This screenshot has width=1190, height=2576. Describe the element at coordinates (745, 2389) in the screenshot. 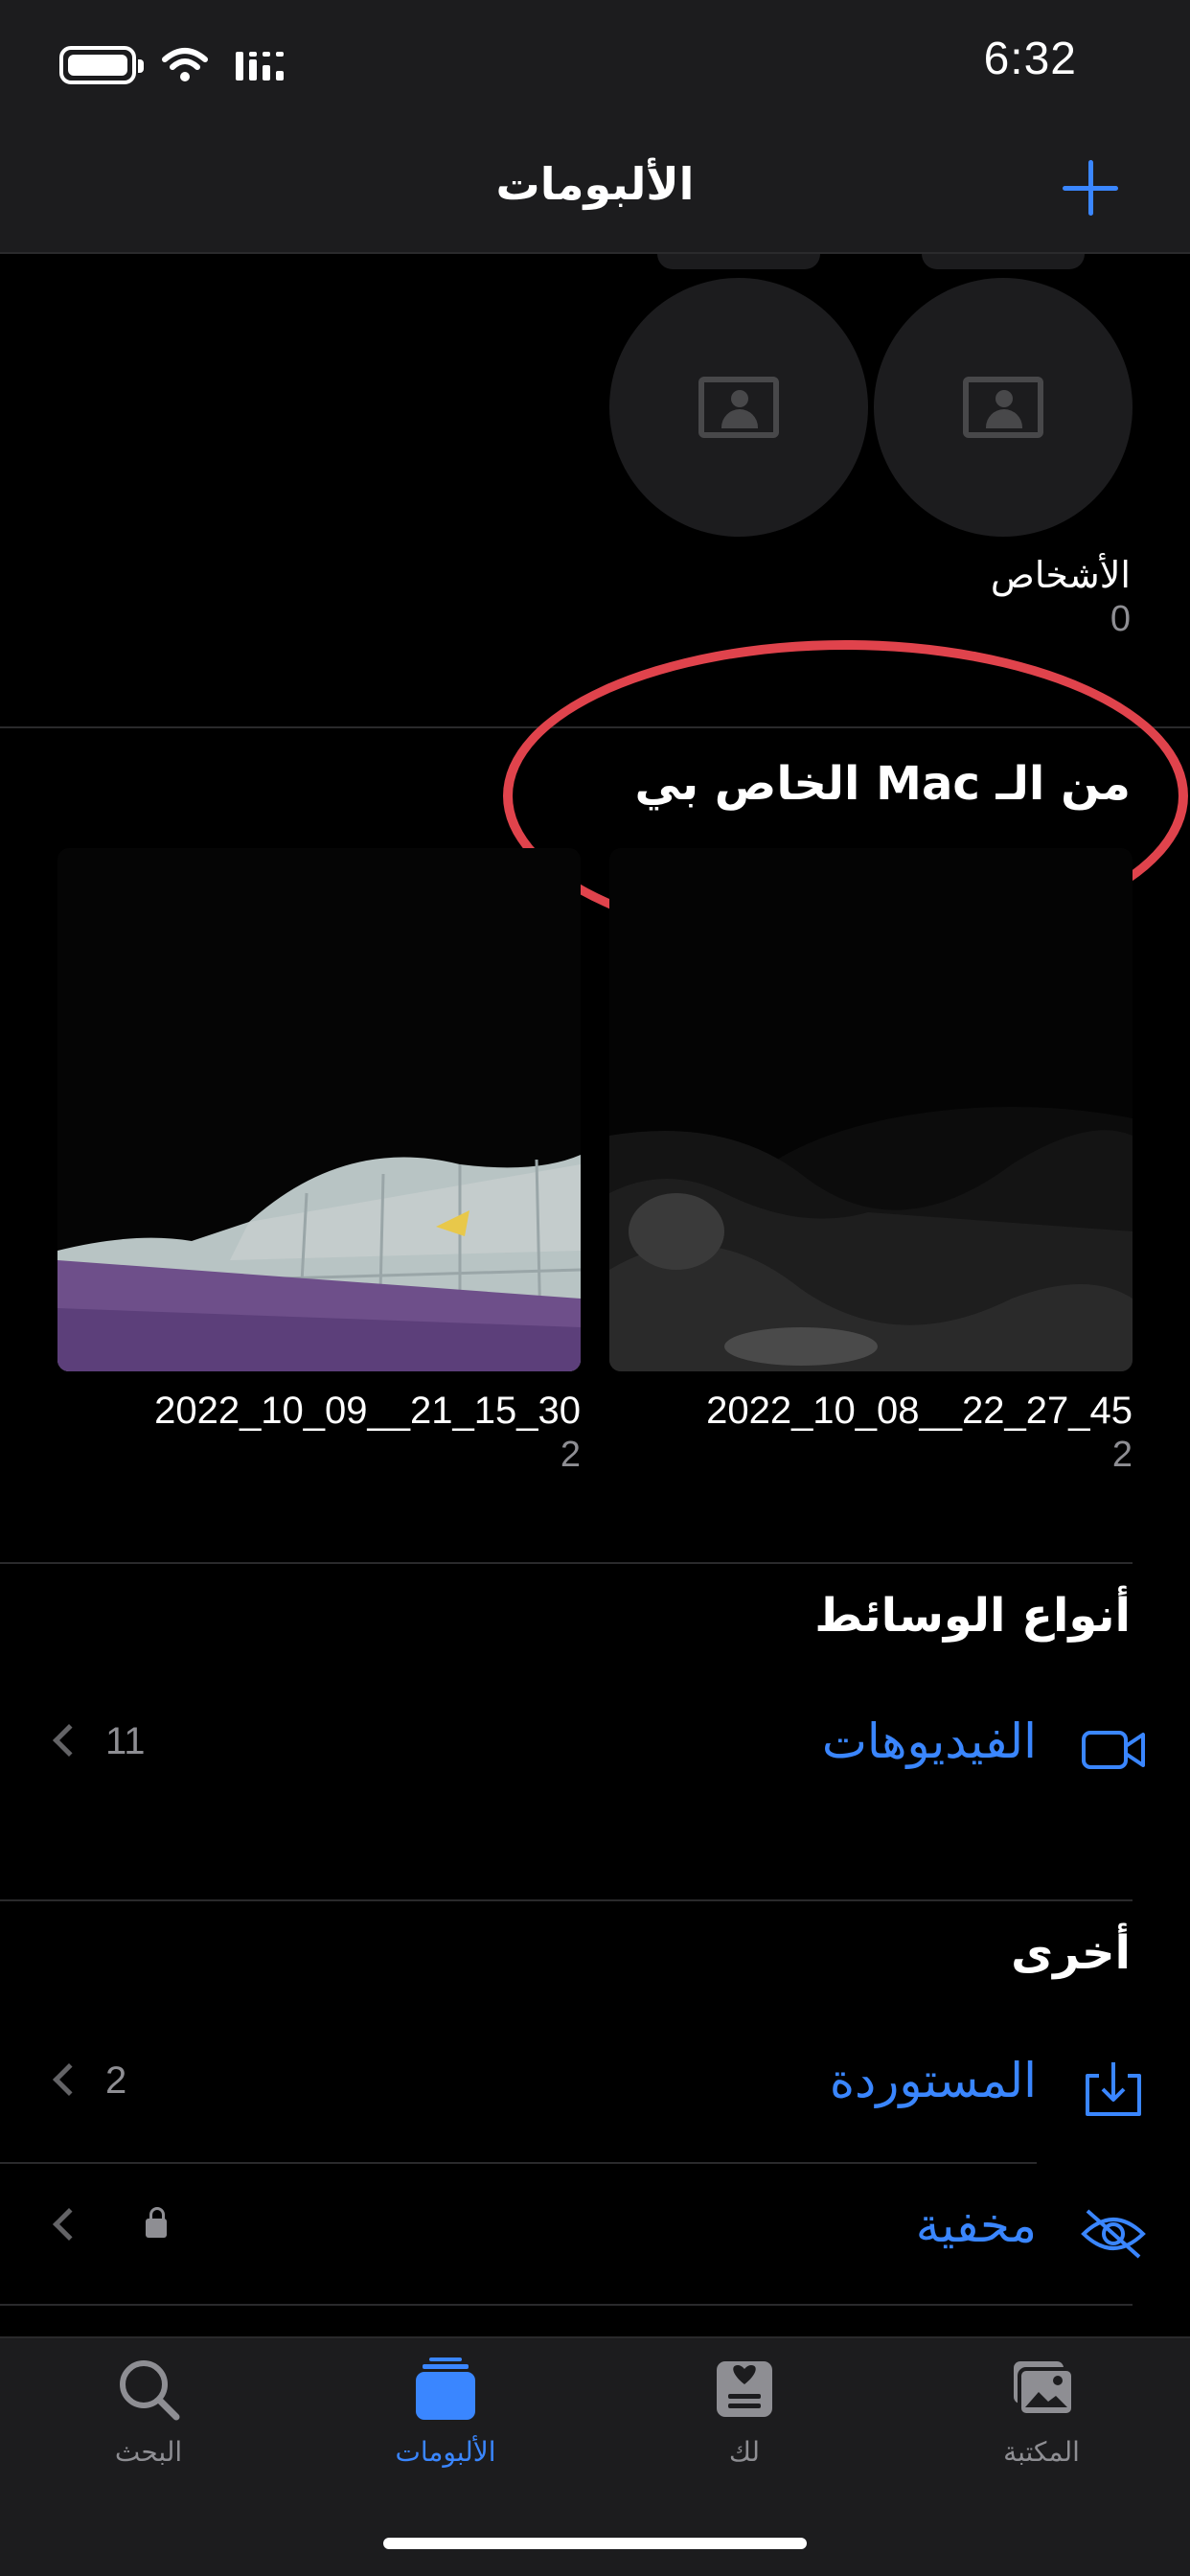

I see `for-you-icon` at that location.